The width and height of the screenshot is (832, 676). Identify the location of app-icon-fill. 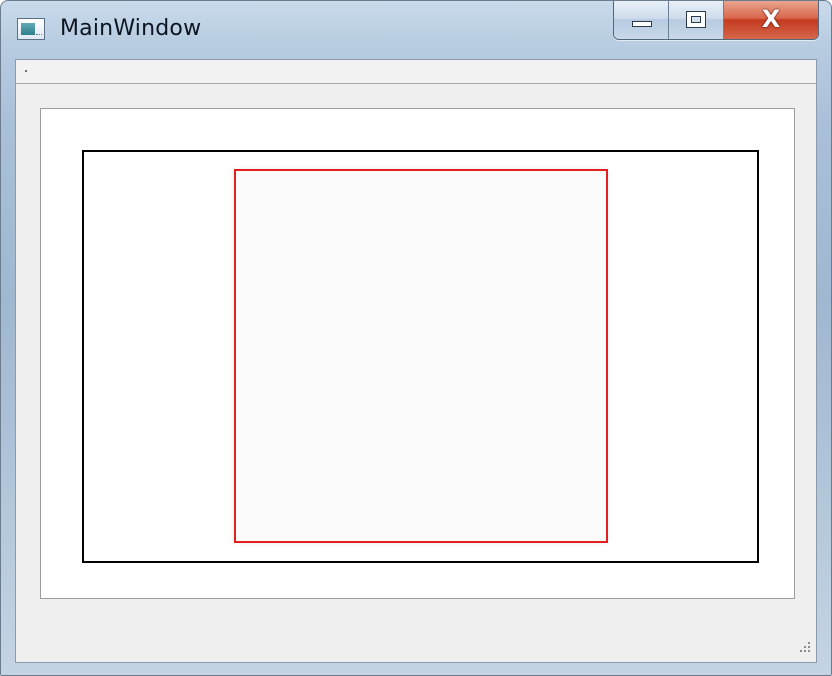
(28, 29).